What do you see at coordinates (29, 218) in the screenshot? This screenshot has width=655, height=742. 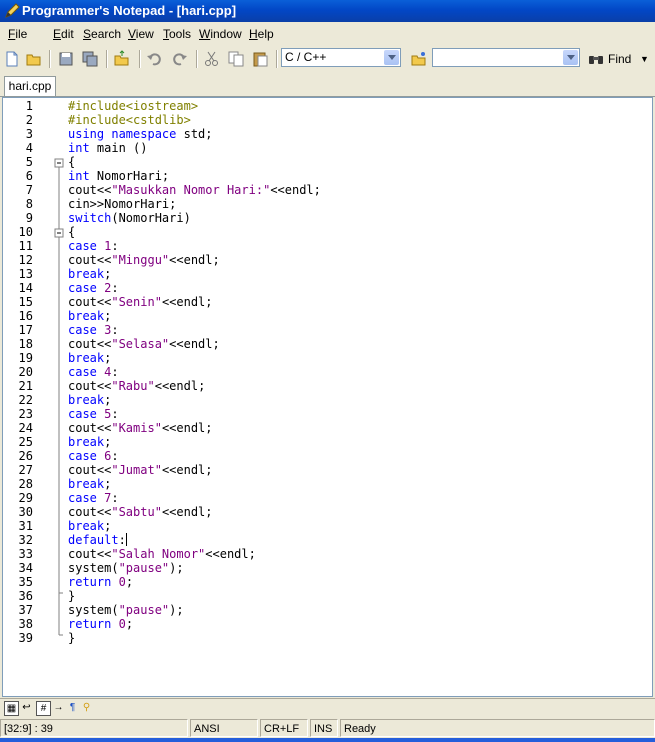 I see `line-number: 9` at bounding box center [29, 218].